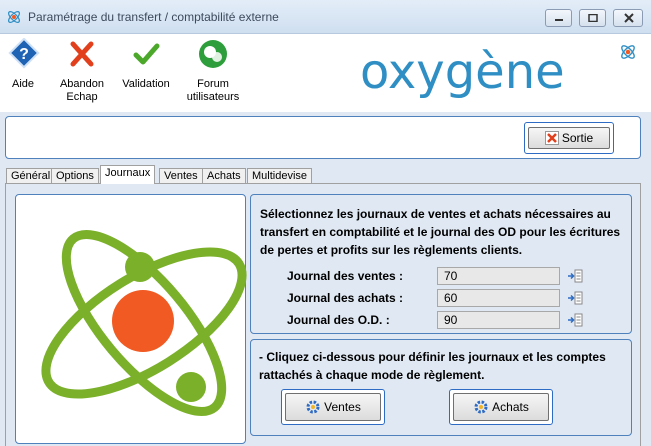 This screenshot has width=651, height=446. What do you see at coordinates (75, 176) in the screenshot?
I see `tab-options: Options` at bounding box center [75, 176].